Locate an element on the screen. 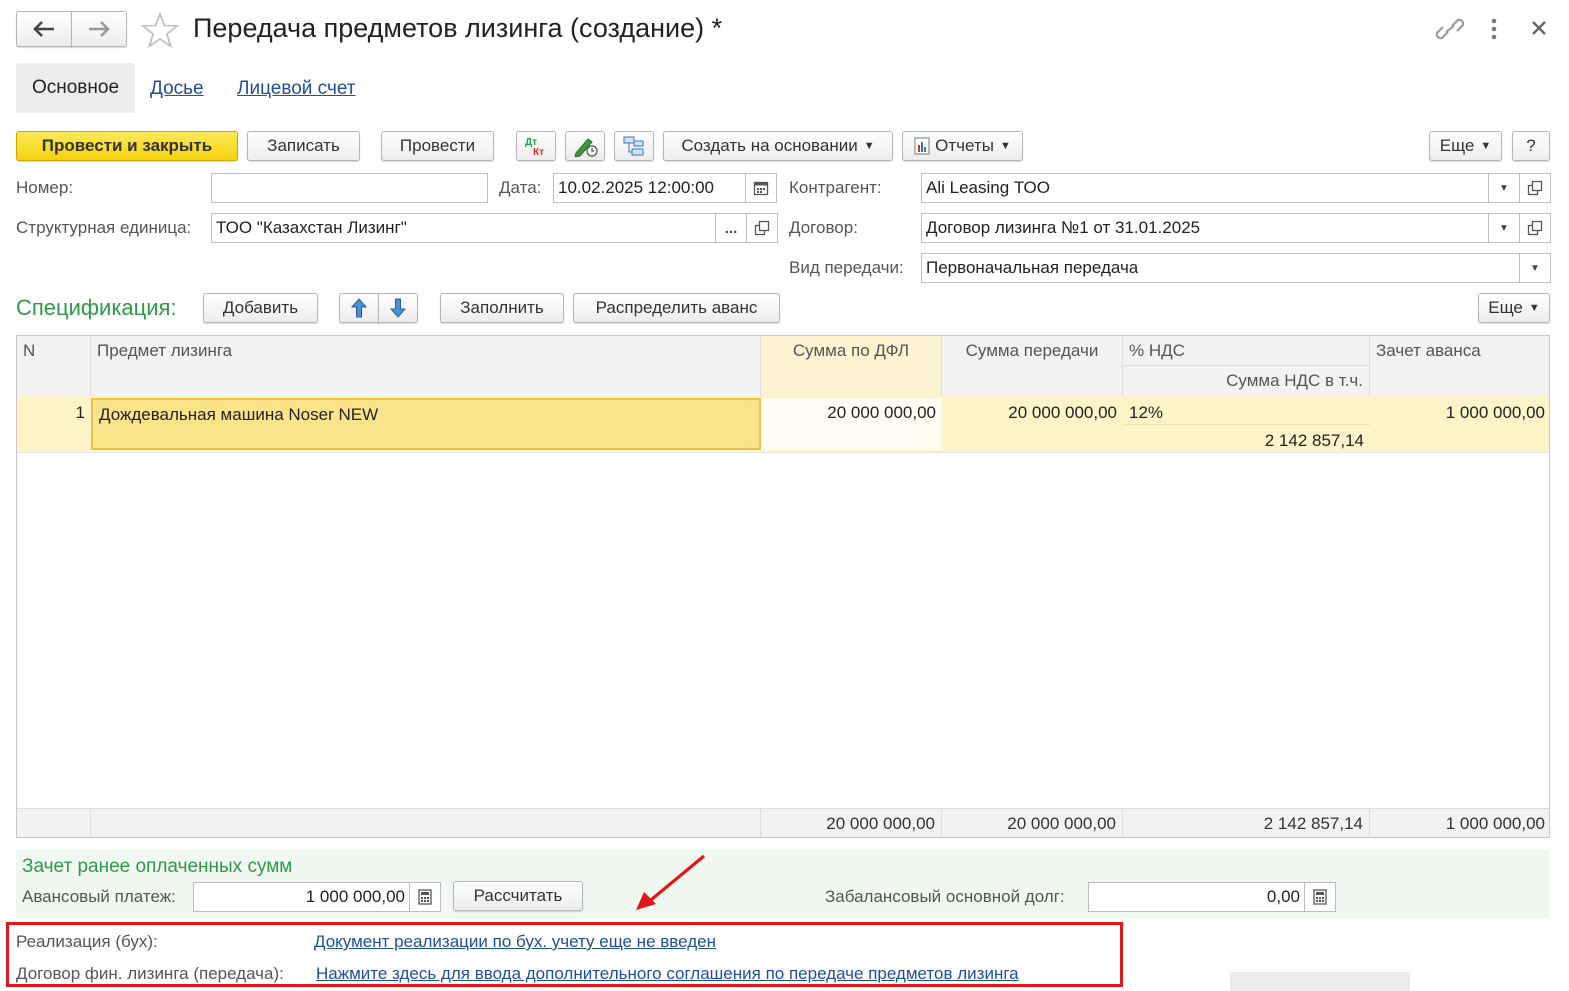 This screenshot has height=991, width=1569. tab-main: Основное is located at coordinates (75, 88).